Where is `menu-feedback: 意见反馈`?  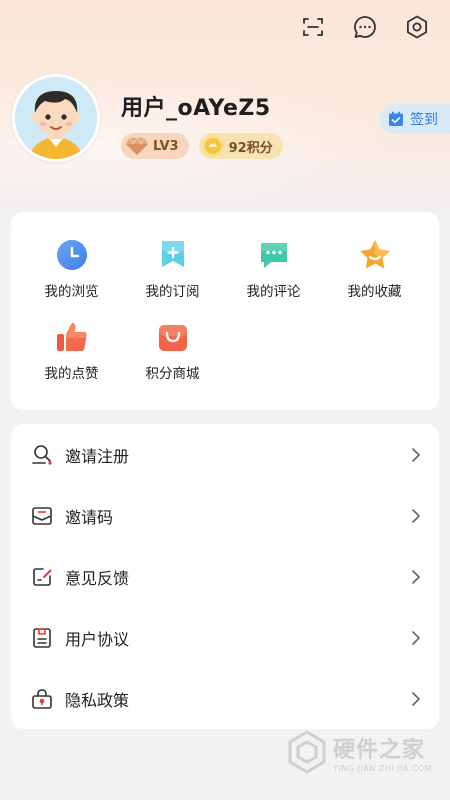 menu-feedback: 意见反馈 is located at coordinates (225, 576).